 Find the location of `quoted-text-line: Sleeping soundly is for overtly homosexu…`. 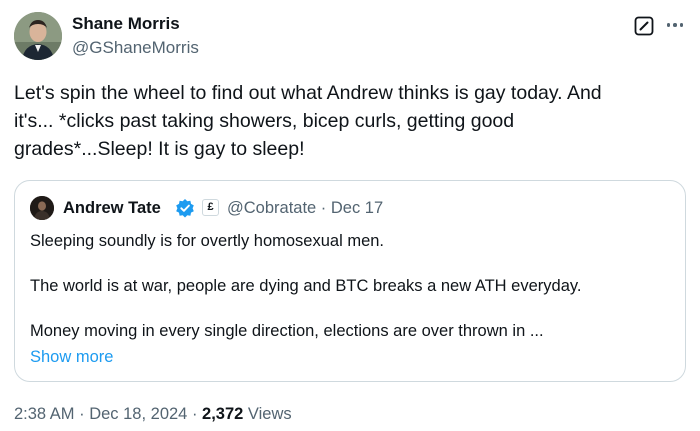

quoted-text-line: Sleeping soundly is for overtly homosexu… is located at coordinates (207, 241).